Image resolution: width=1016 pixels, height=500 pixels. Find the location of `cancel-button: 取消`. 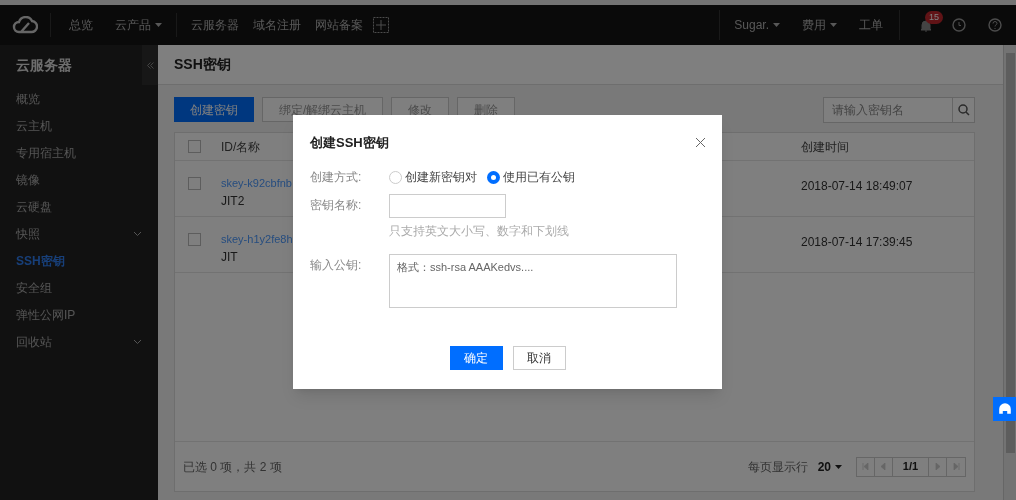

cancel-button: 取消 is located at coordinates (539, 358).